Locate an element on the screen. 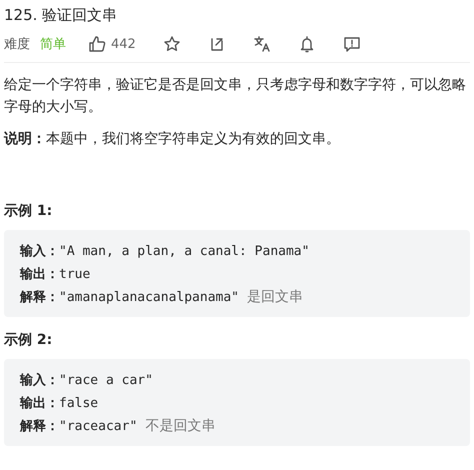 The width and height of the screenshot is (474, 470). like-button: 442 is located at coordinates (112, 44).